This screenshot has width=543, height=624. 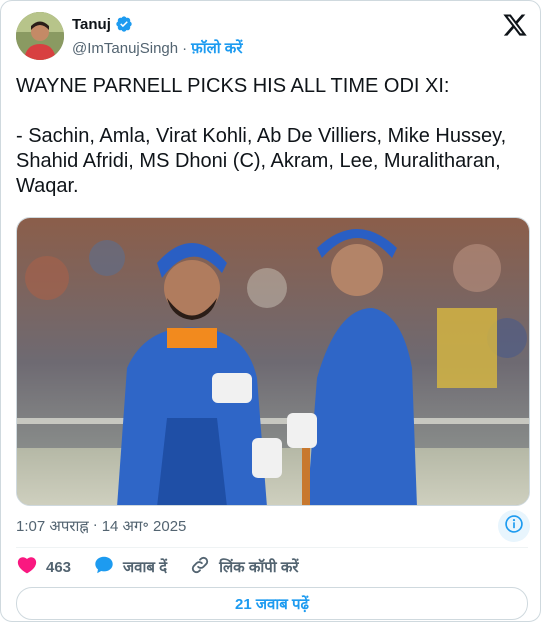 I want to click on copy-link-label: लिंक कॉपी करें, so click(x=259, y=567).